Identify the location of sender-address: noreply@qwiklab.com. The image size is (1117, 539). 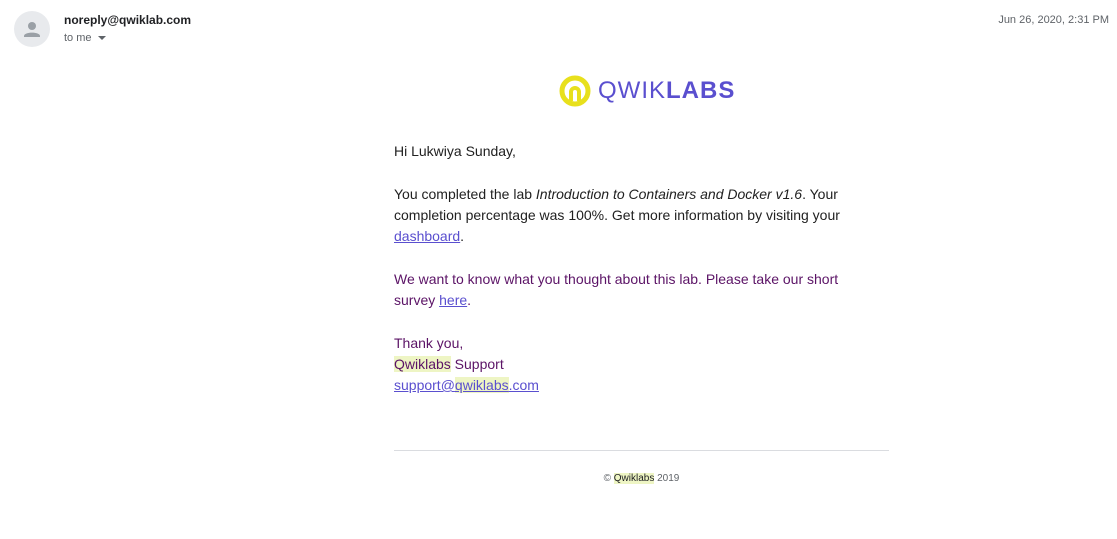
(127, 20).